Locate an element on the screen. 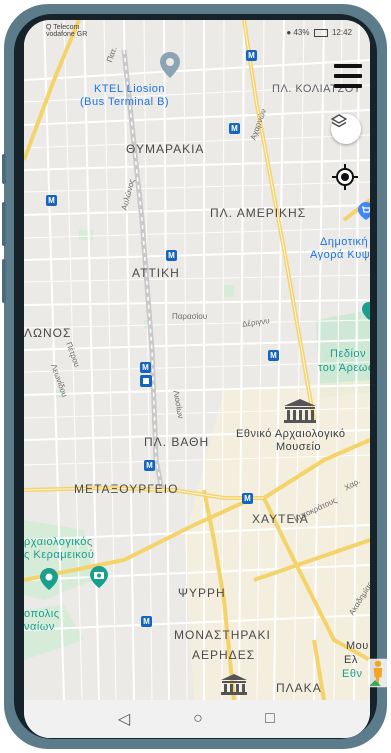 Image resolution: width=391 pixels, height=753 pixels. map-label-pl-vathi: ΠΛ. ΒΑΘΗ is located at coordinates (177, 442).